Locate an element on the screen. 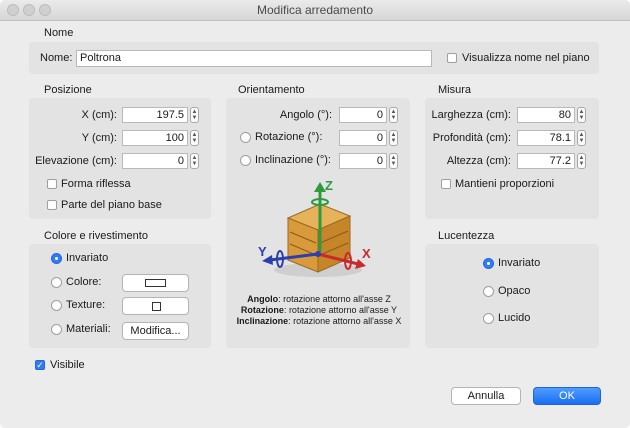  color-label: Colore: is located at coordinates (84, 282).